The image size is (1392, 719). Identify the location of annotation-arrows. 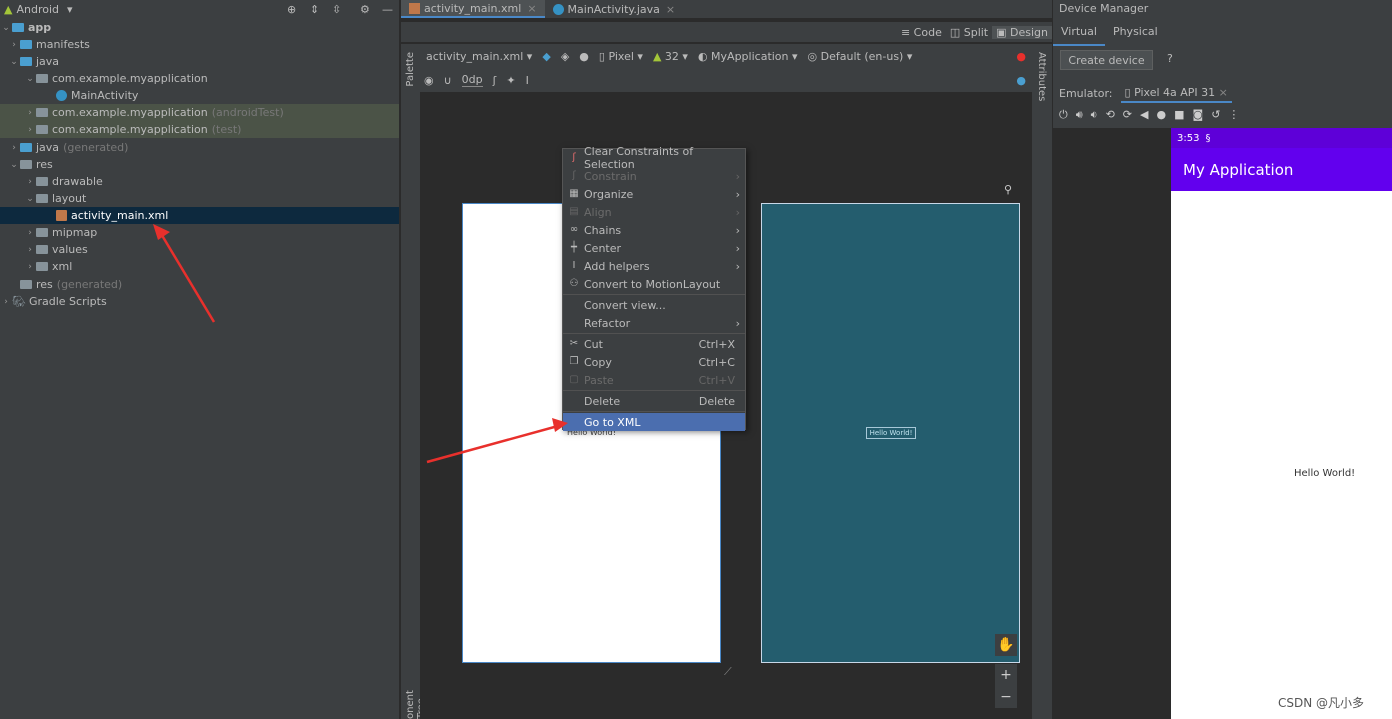
(360, 344).